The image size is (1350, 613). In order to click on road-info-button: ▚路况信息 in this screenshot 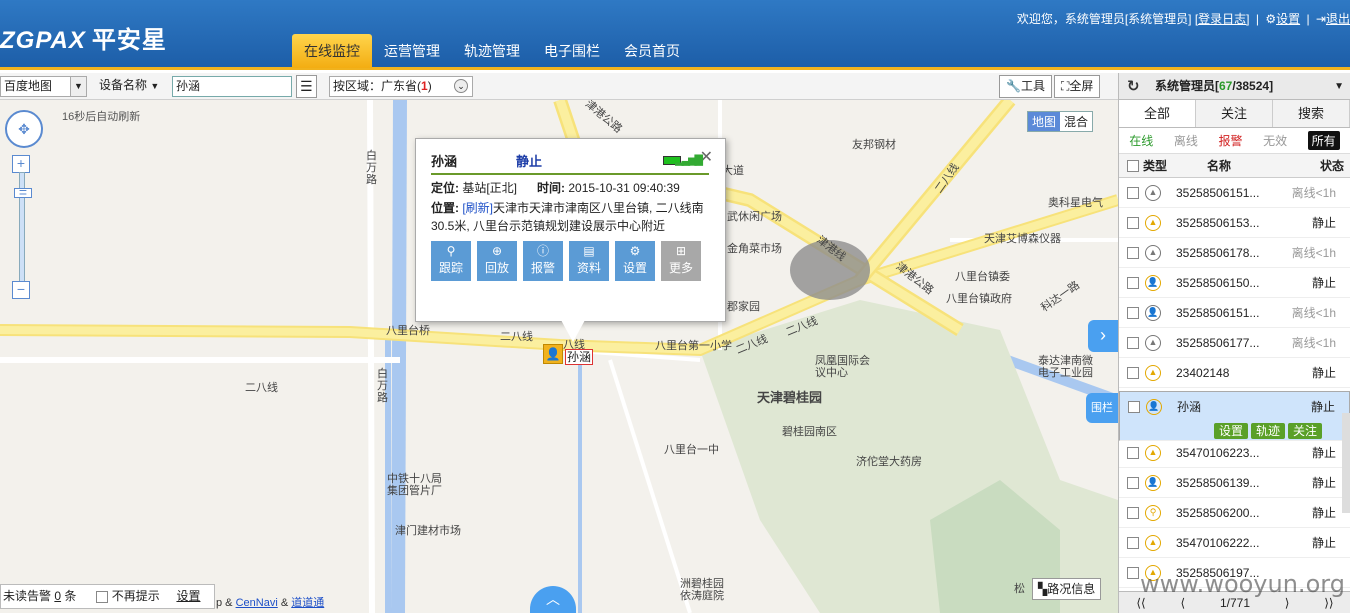, I will do `click(1067, 589)`.